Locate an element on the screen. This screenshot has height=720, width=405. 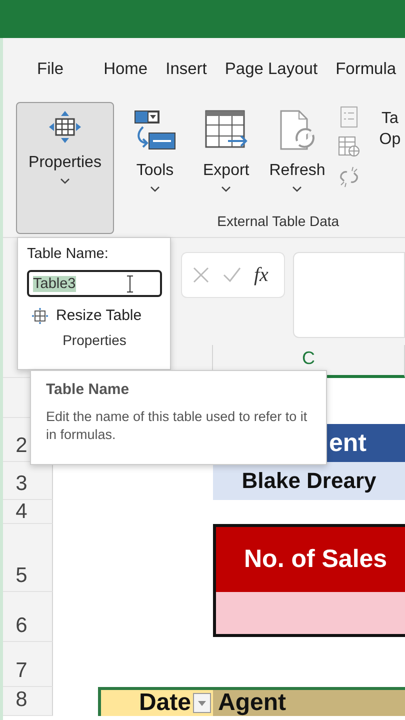
formula-input is located at coordinates (349, 295).